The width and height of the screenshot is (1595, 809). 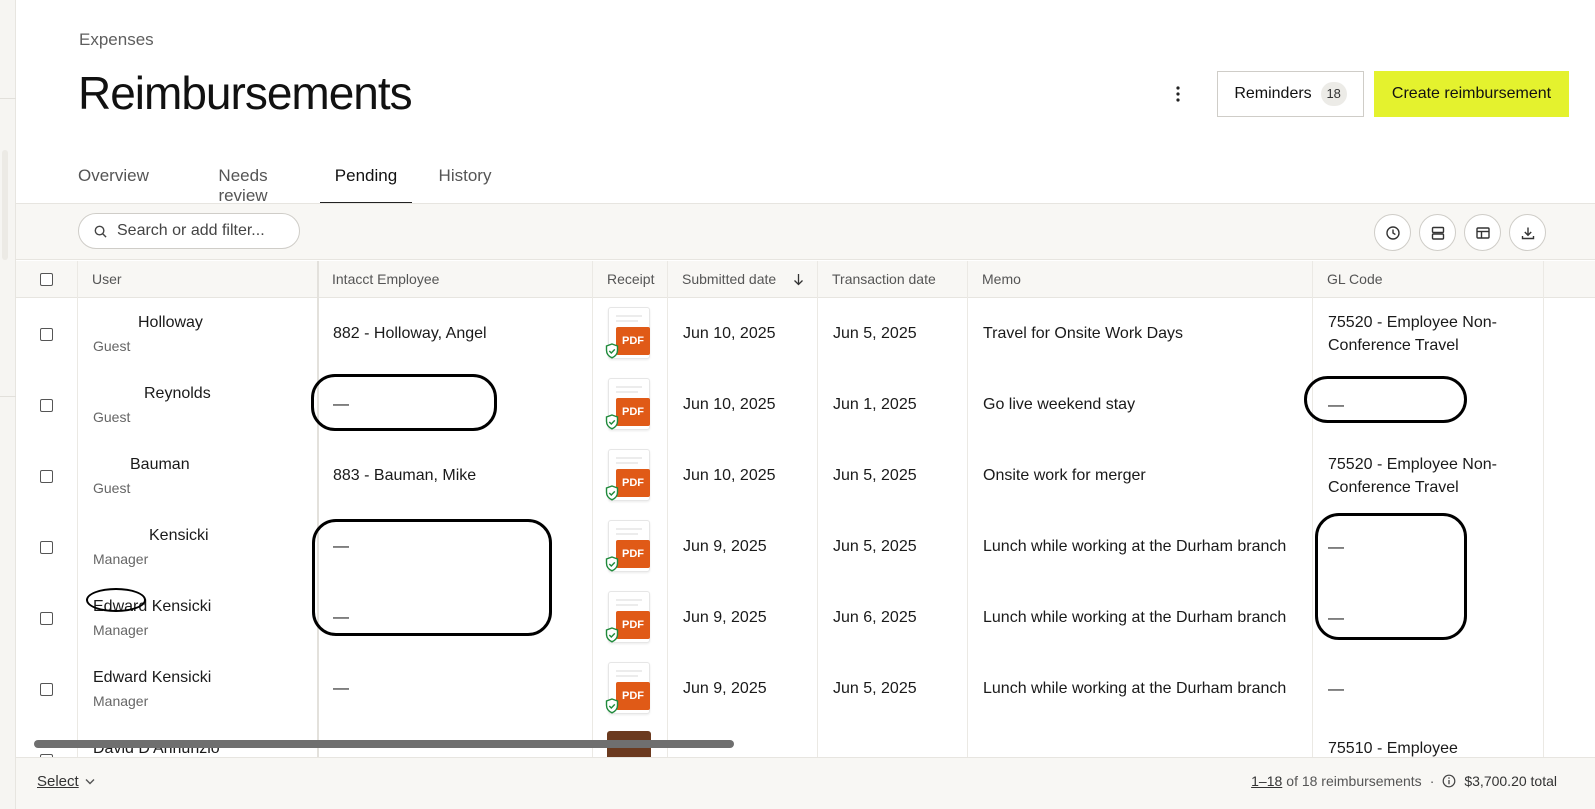 I want to click on density-button, so click(x=1437, y=232).